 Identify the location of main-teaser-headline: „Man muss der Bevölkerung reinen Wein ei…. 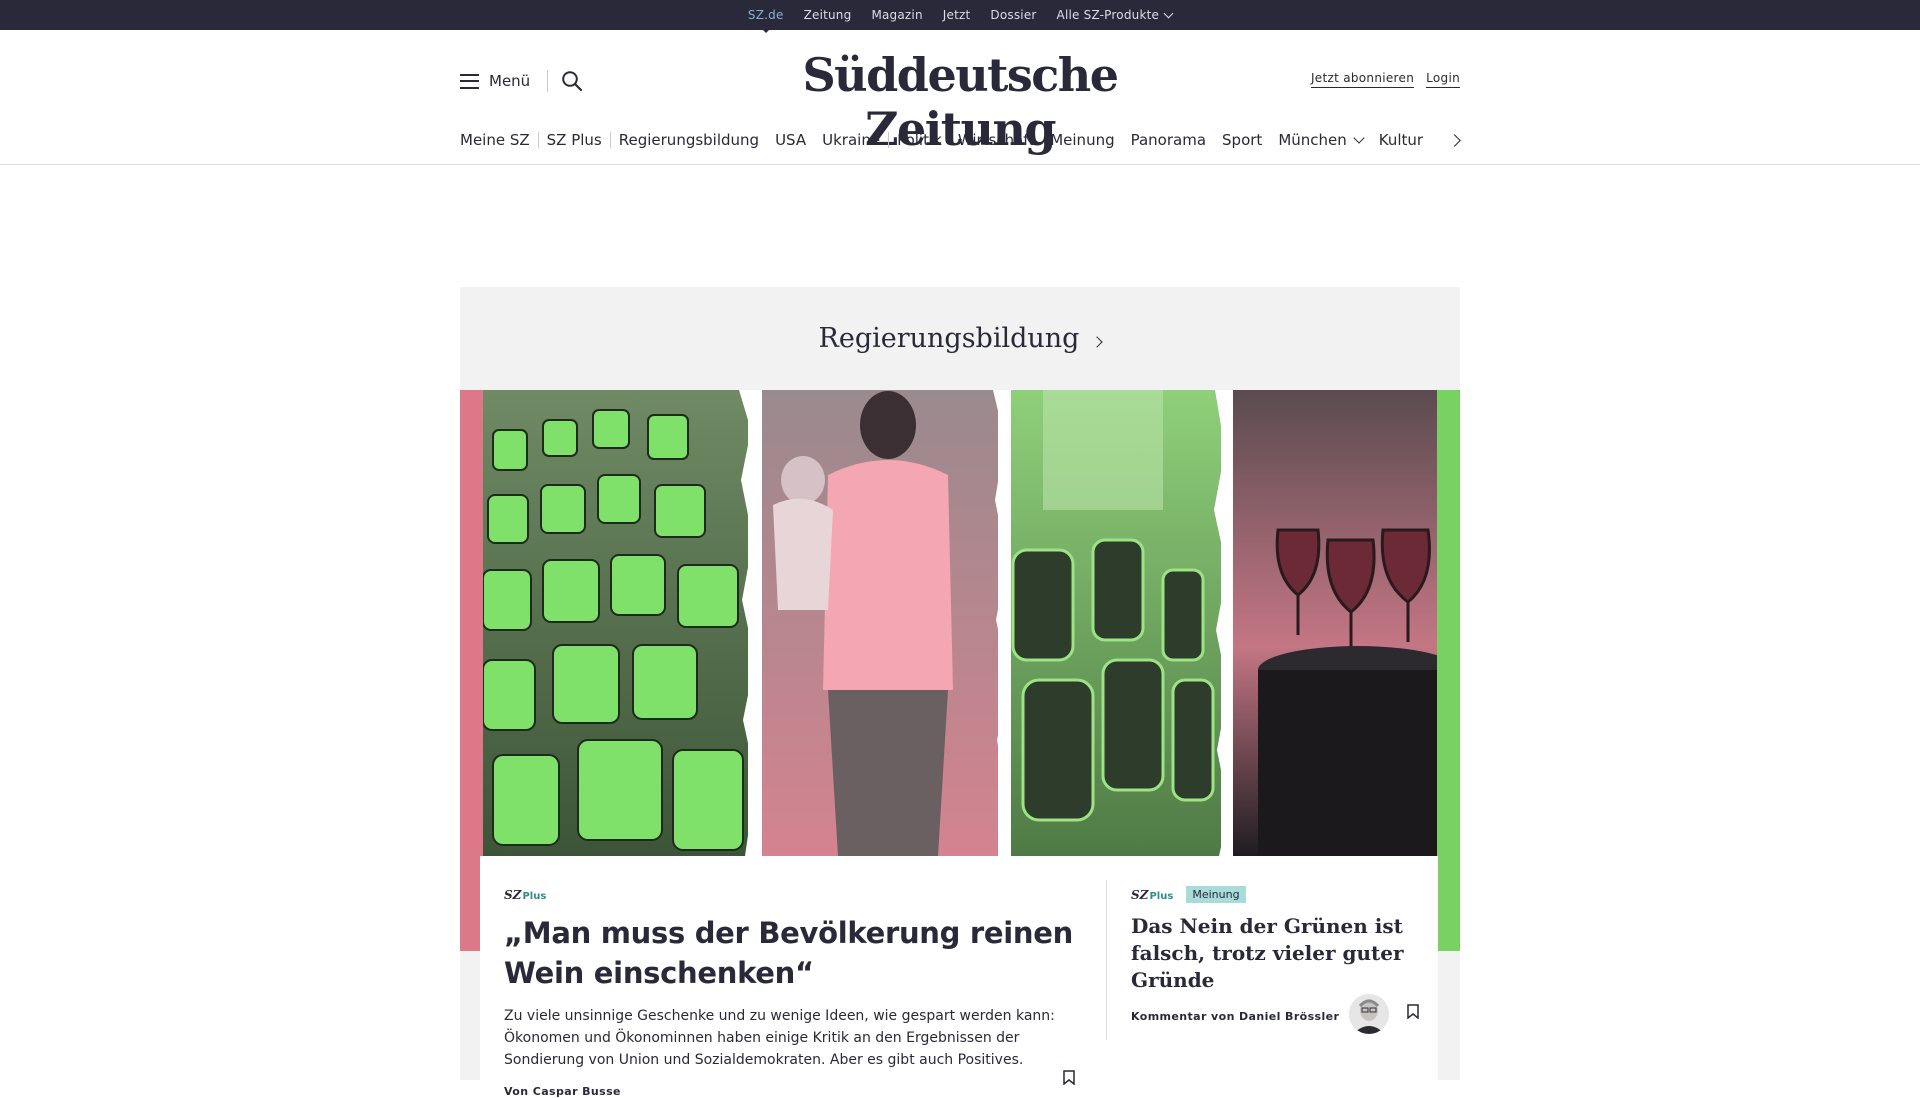
(791, 953).